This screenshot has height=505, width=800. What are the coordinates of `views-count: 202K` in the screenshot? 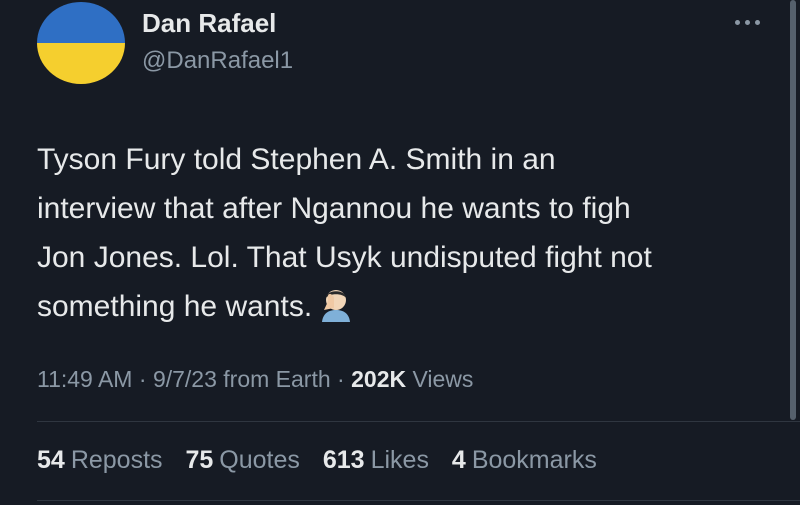 It's located at (379, 379).